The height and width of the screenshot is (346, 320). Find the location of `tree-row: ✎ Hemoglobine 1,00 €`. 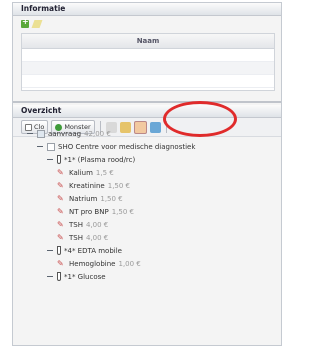

tree-row: ✎ Hemoglobine 1,00 € is located at coordinates (147, 263).